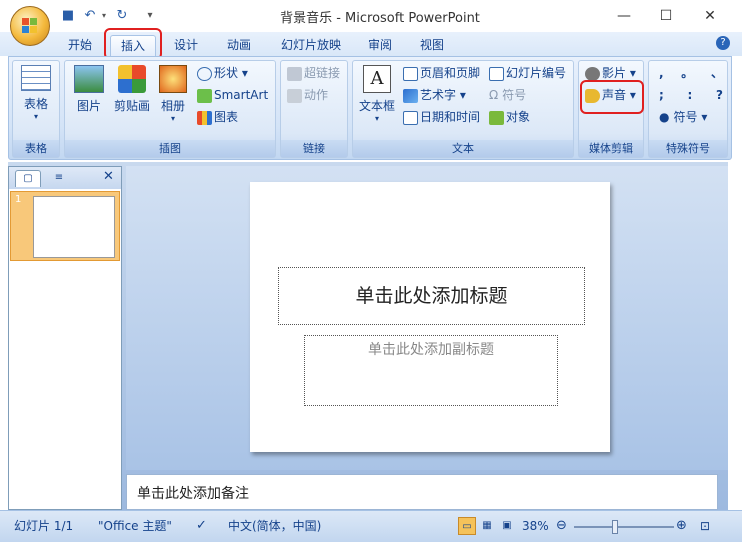  Describe the element at coordinates (518, 117) in the screenshot. I see `object-label: 对象` at that location.